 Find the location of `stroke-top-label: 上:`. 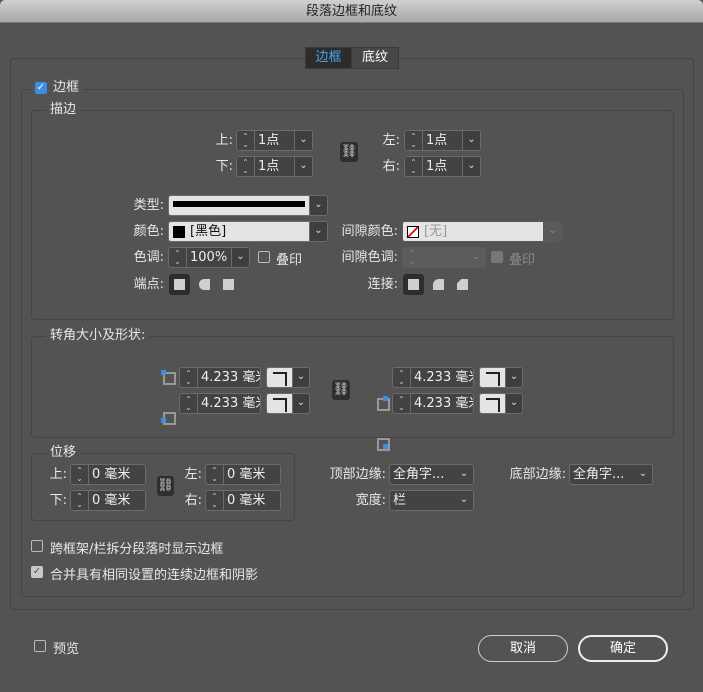

stroke-top-label: 上: is located at coordinates (224, 140).